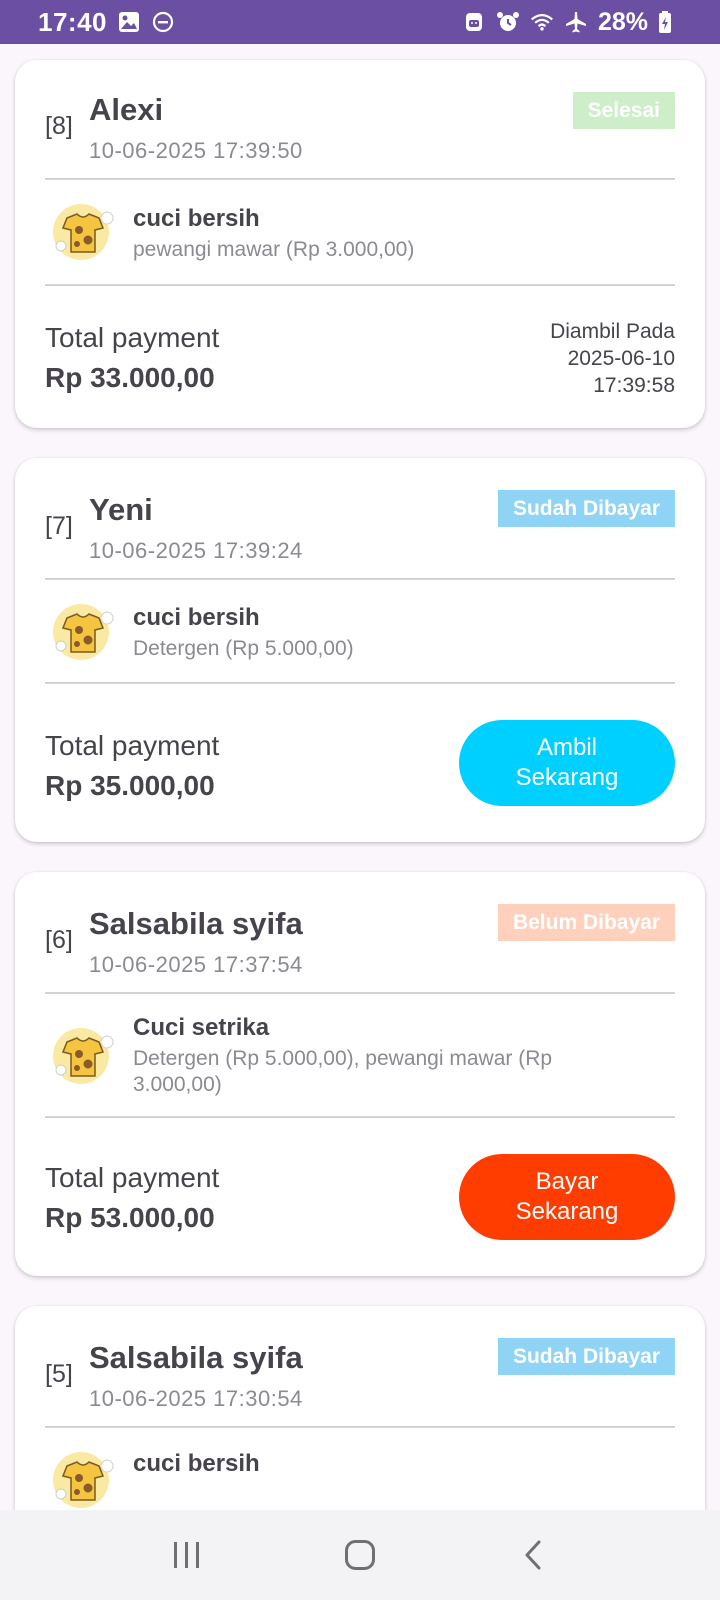 Image resolution: width=720 pixels, height=1600 pixels. What do you see at coordinates (566, 747) in the screenshot?
I see `button-label-line1: Ambil` at bounding box center [566, 747].